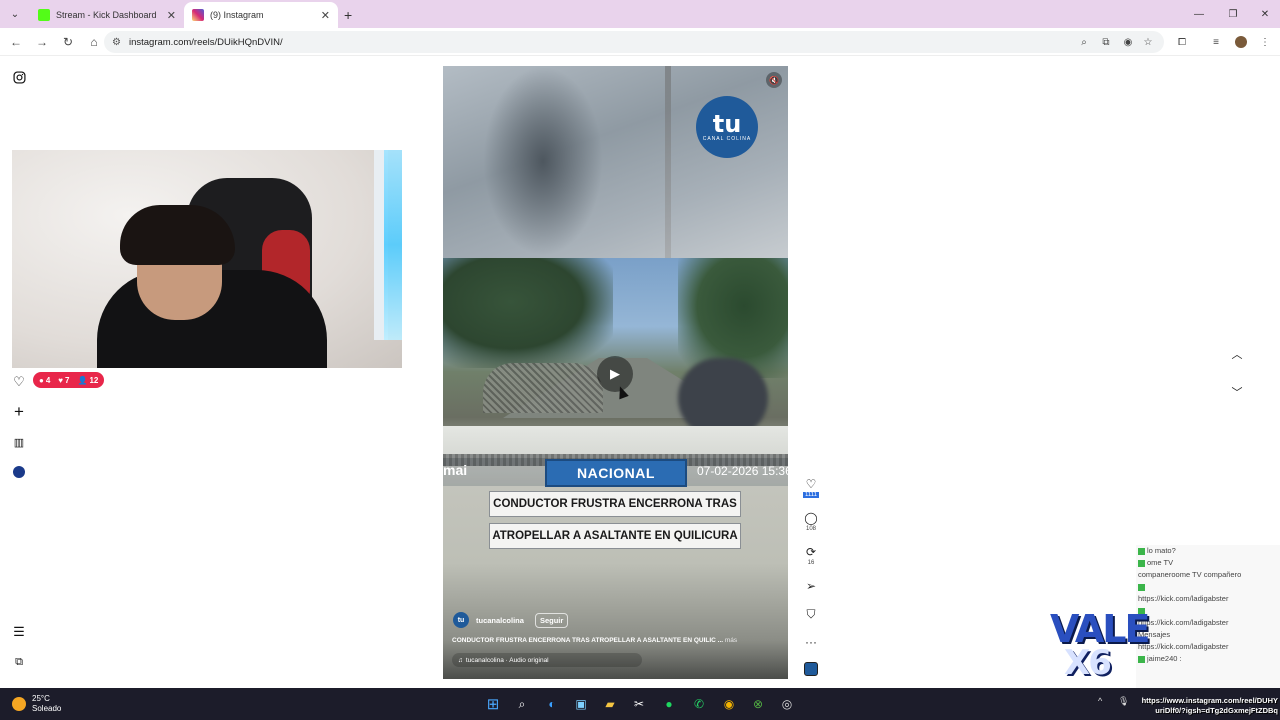  Describe the element at coordinates (1216, 42) in the screenshot. I see `media-control-icon: ≡` at that location.